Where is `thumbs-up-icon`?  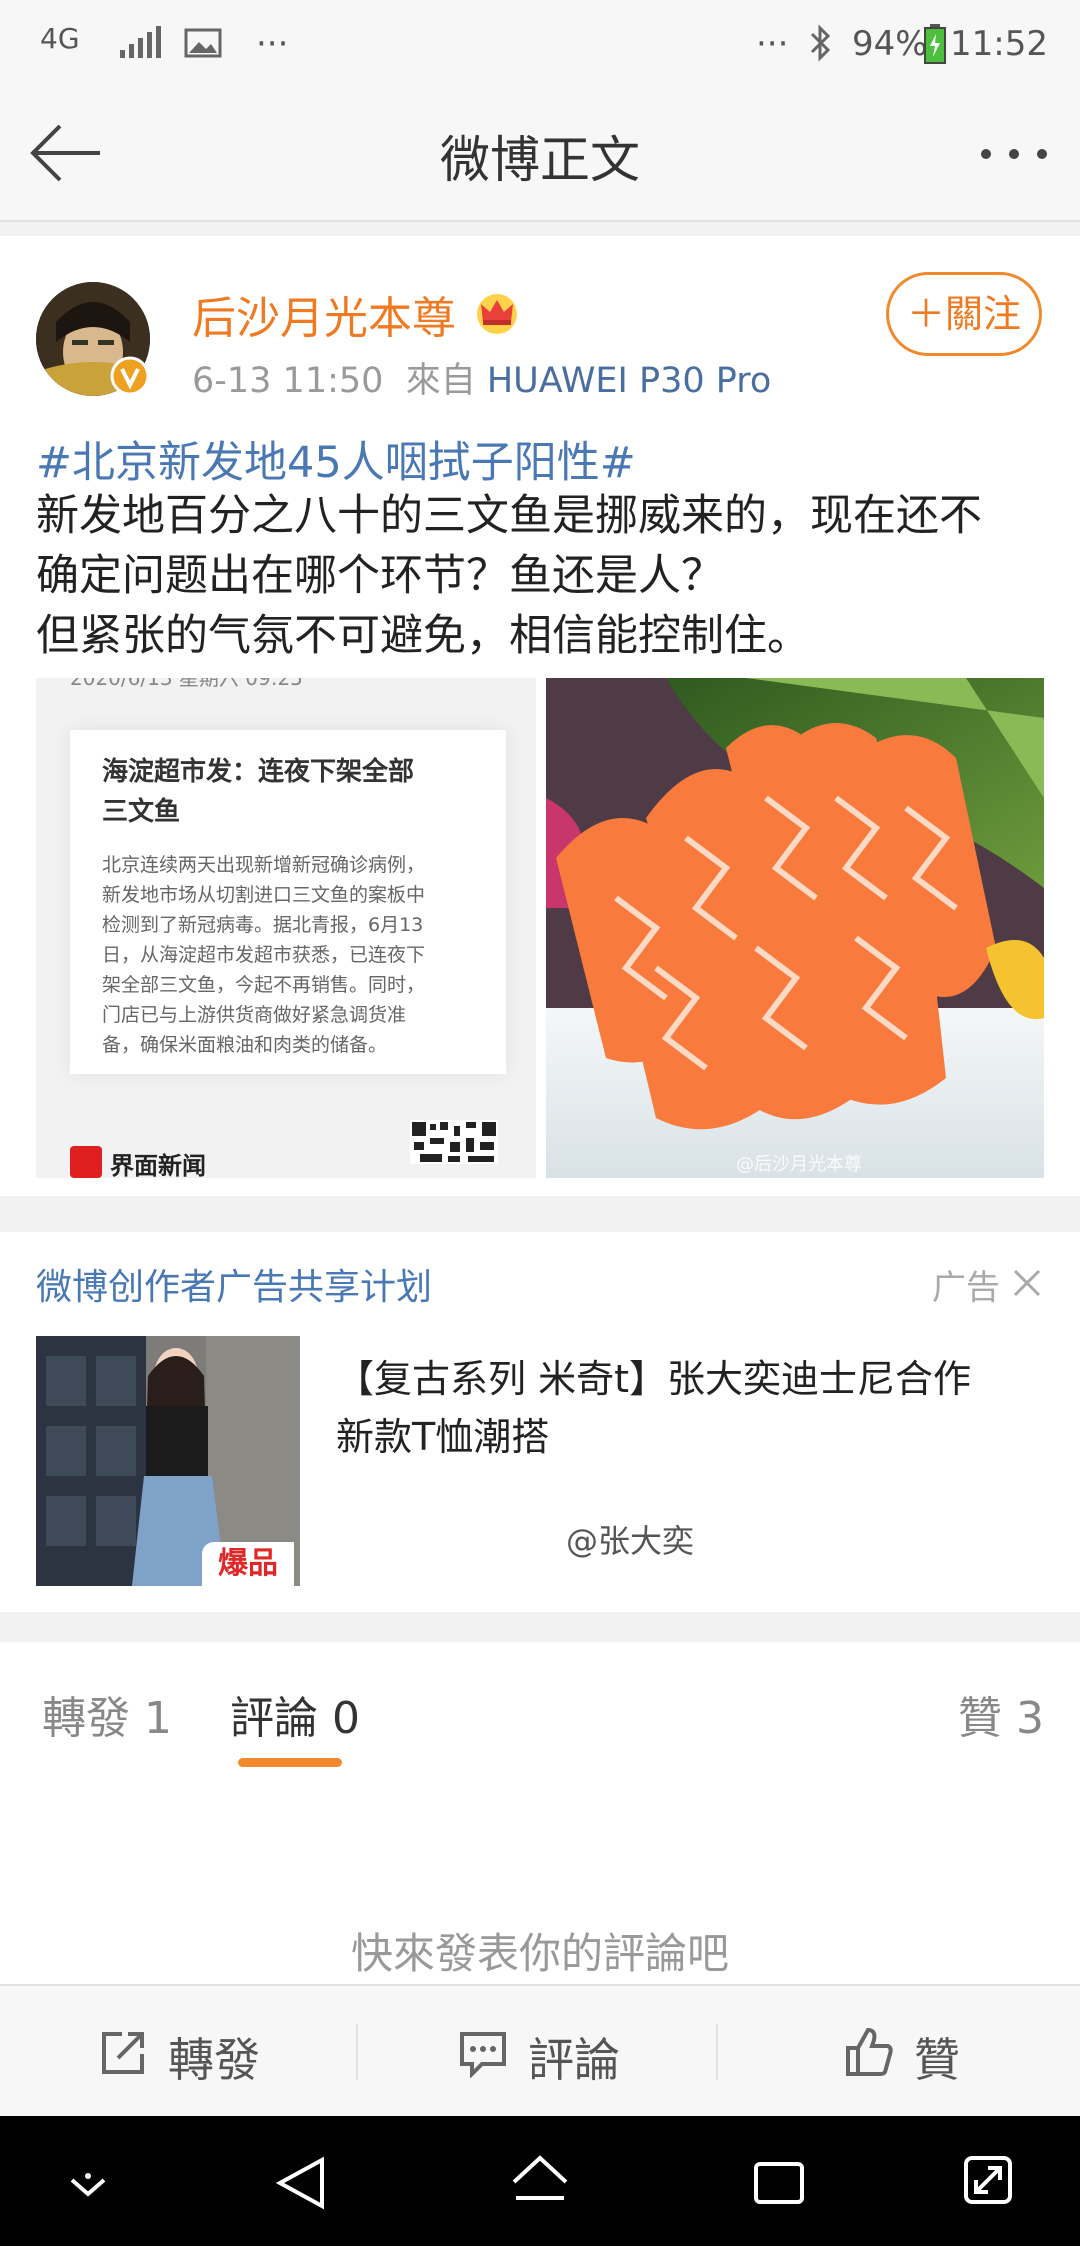
thumbs-up-icon is located at coordinates (869, 2052).